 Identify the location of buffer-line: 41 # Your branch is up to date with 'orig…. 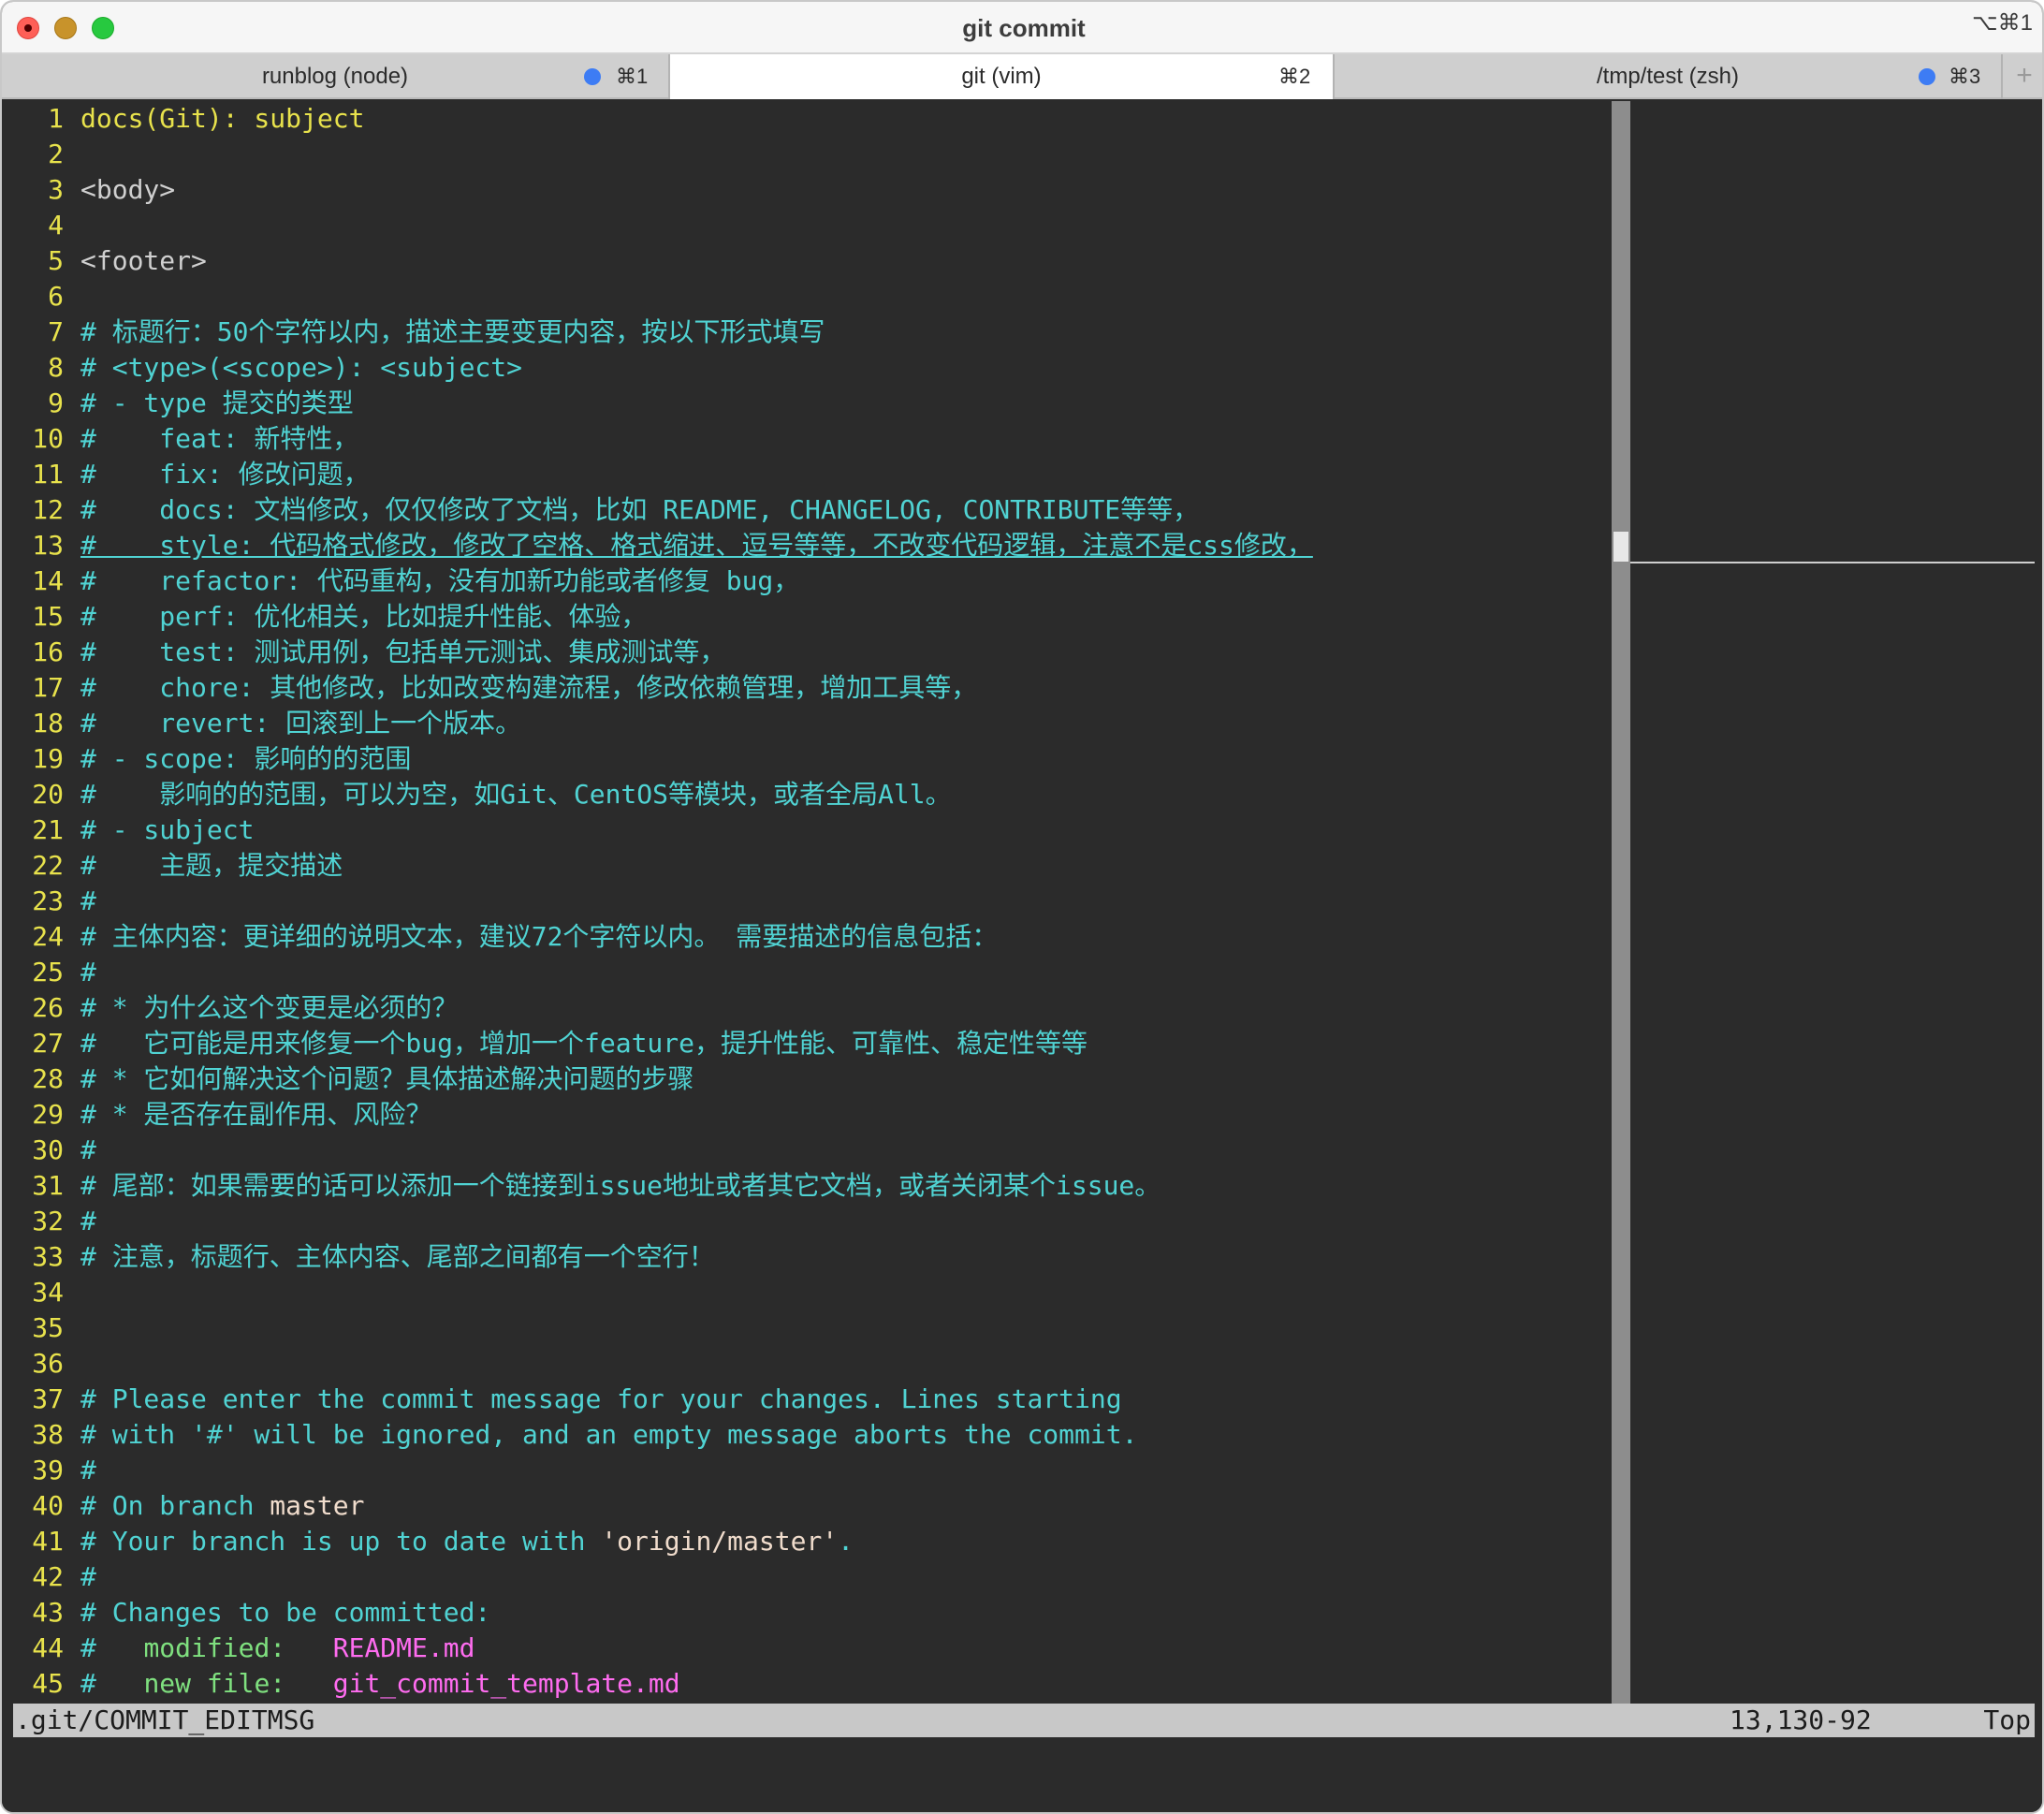
(807, 1541).